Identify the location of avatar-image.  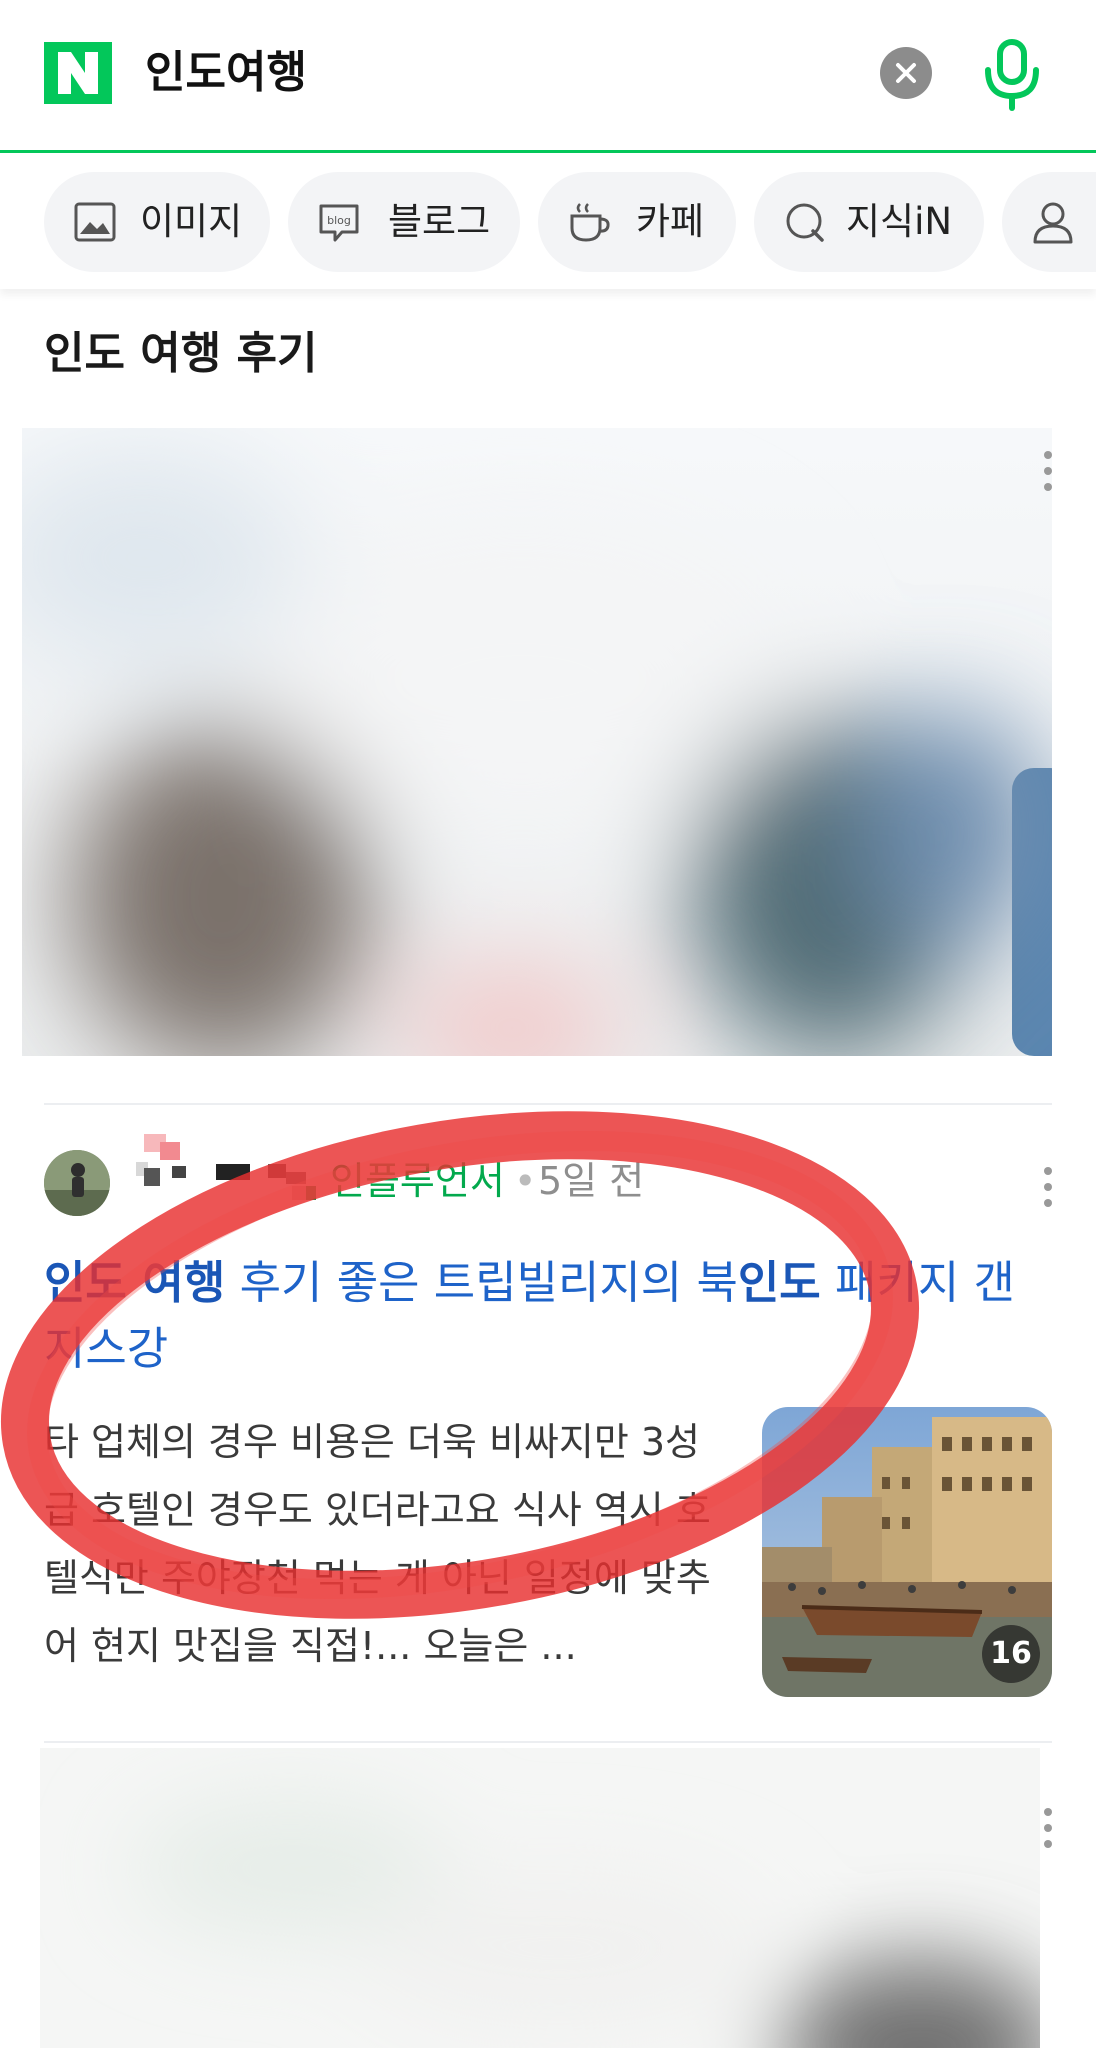
(77, 1183).